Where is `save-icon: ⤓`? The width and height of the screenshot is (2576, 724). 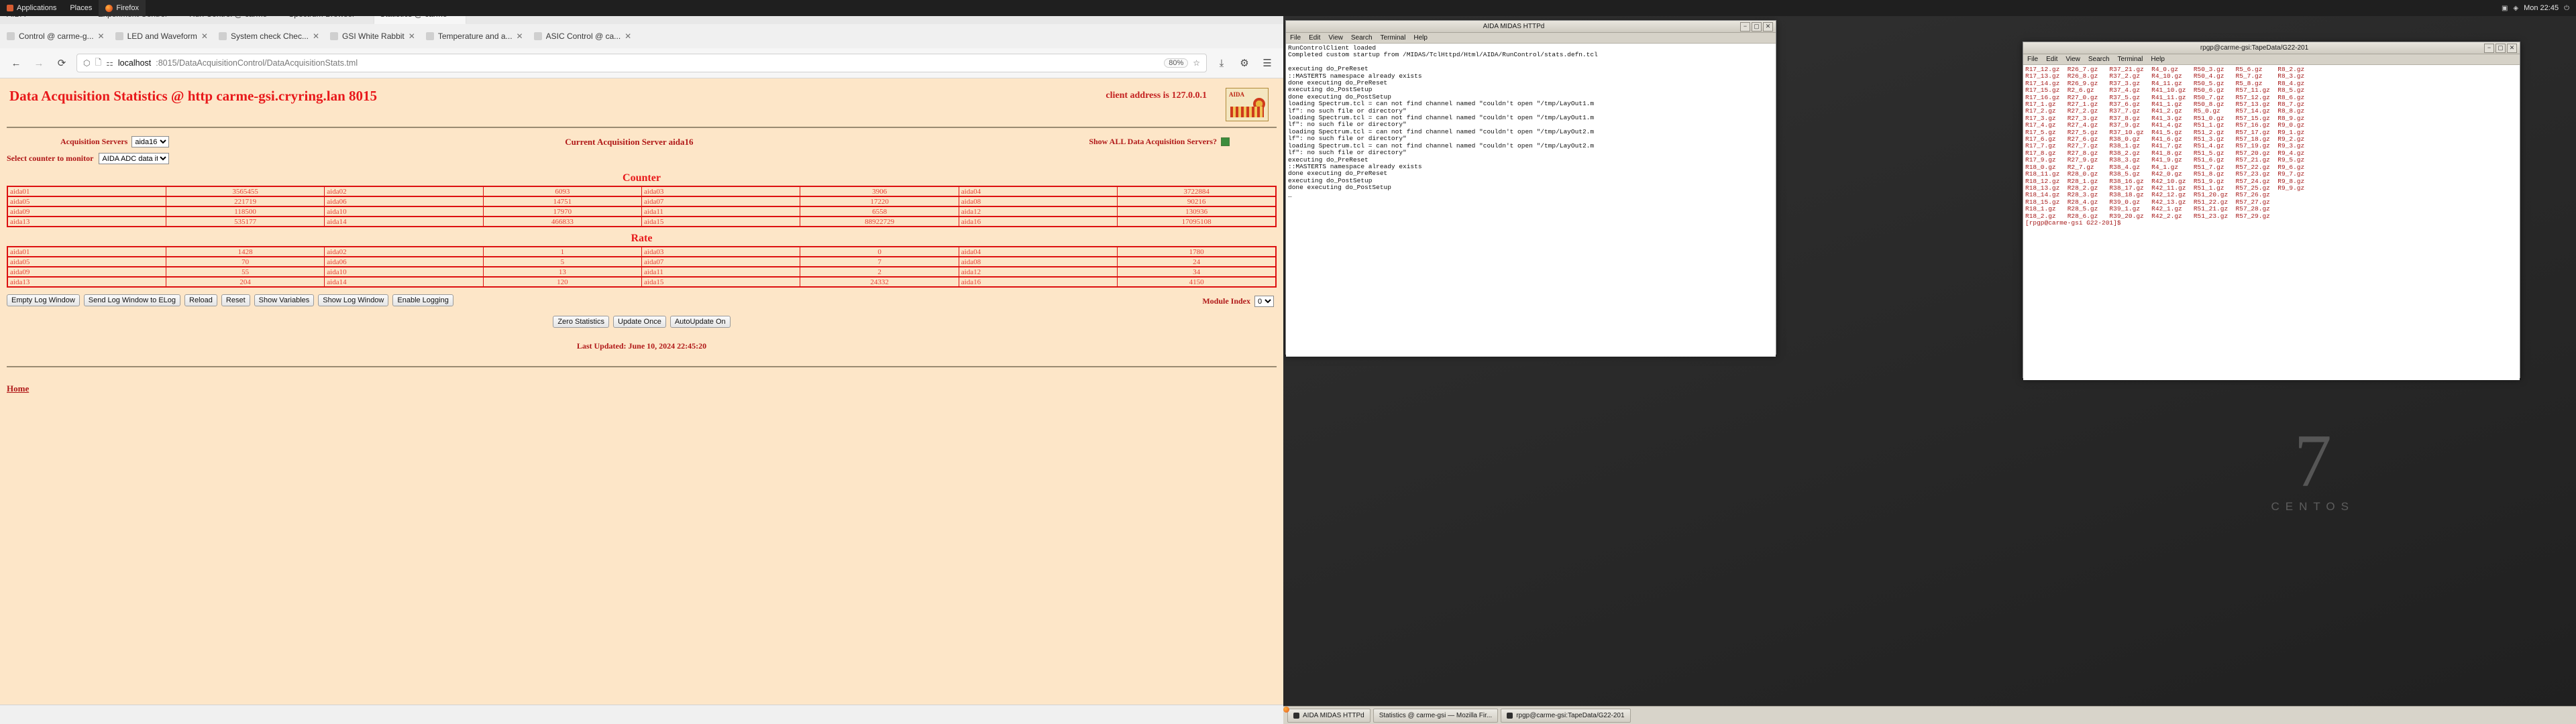
save-icon: ⤓ is located at coordinates (1222, 63).